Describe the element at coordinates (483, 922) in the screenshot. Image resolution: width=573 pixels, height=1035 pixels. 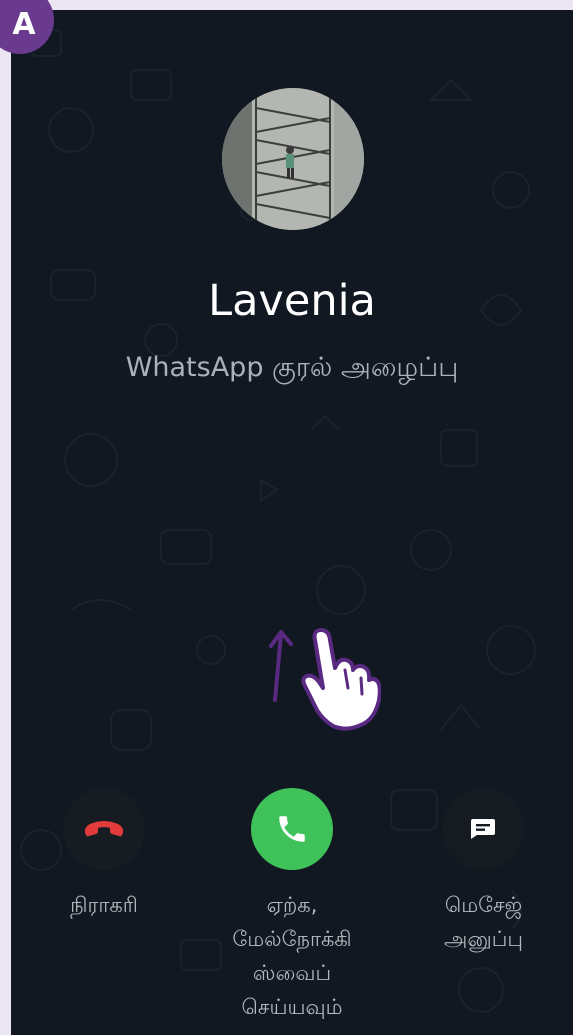
I see `message-label: மெசேஜ் அனுப்பு` at that location.